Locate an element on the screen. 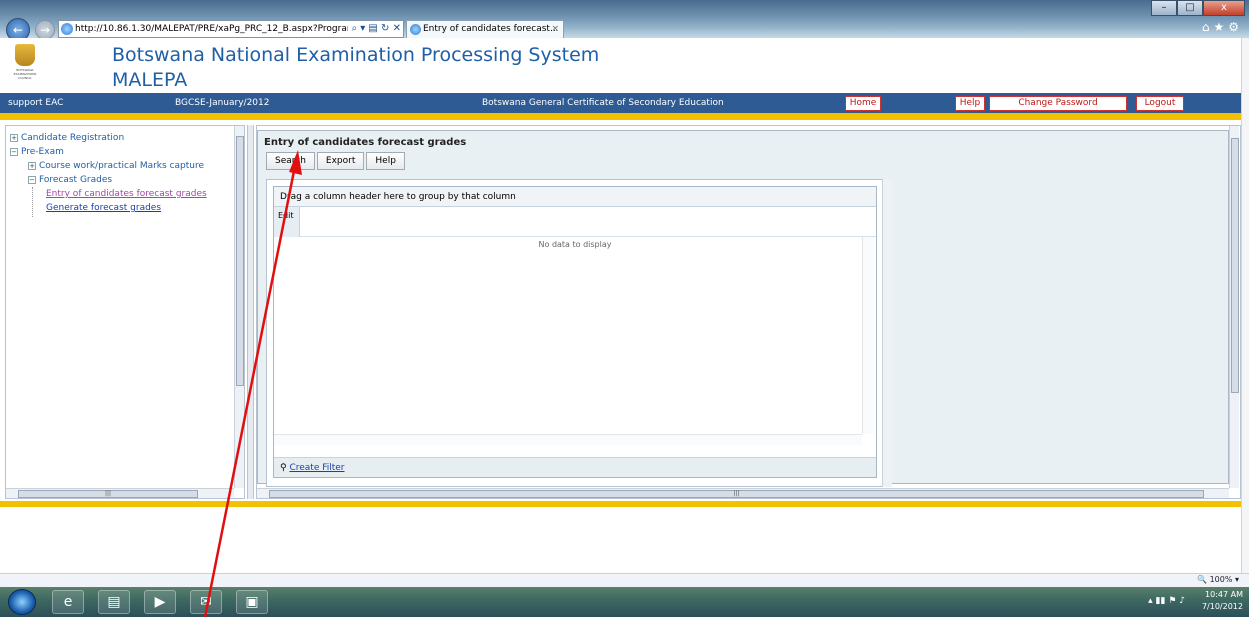 This screenshot has width=1249, height=617. tree-horizontal-scrollbar: ||| is located at coordinates (120, 493).